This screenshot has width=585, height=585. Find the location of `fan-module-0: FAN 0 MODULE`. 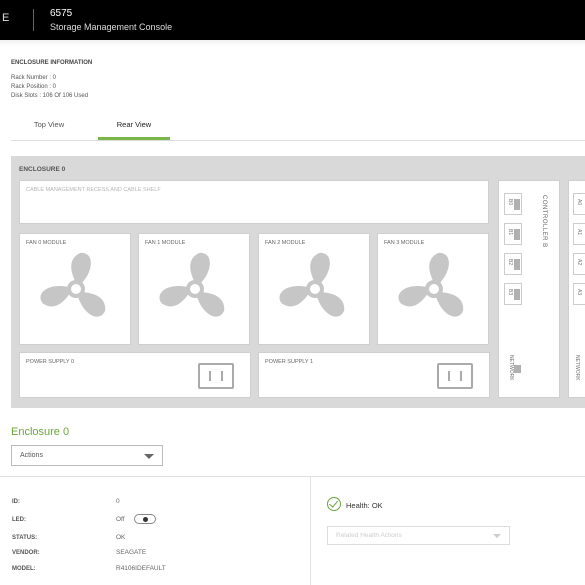

fan-module-0: FAN 0 MODULE is located at coordinates (75, 289).